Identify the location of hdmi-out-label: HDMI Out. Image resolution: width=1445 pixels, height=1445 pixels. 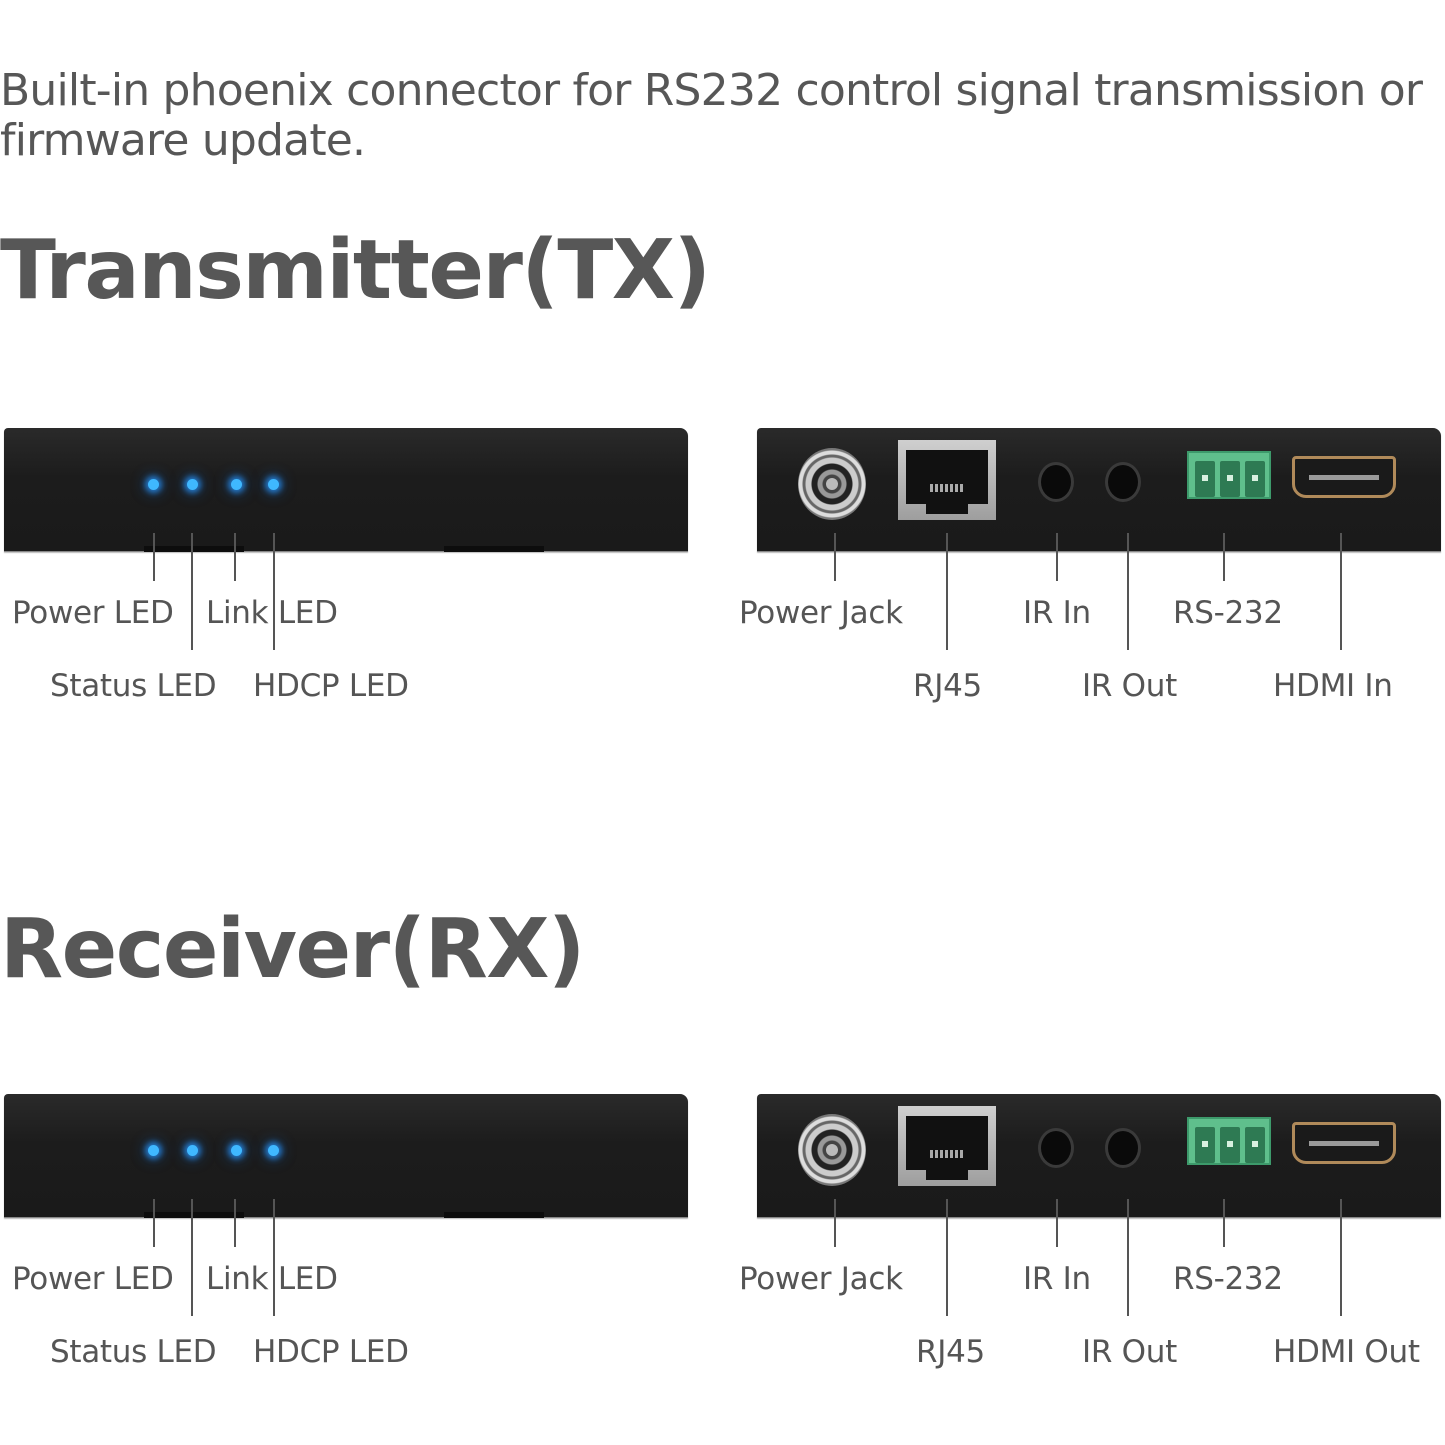
(1346, 1352).